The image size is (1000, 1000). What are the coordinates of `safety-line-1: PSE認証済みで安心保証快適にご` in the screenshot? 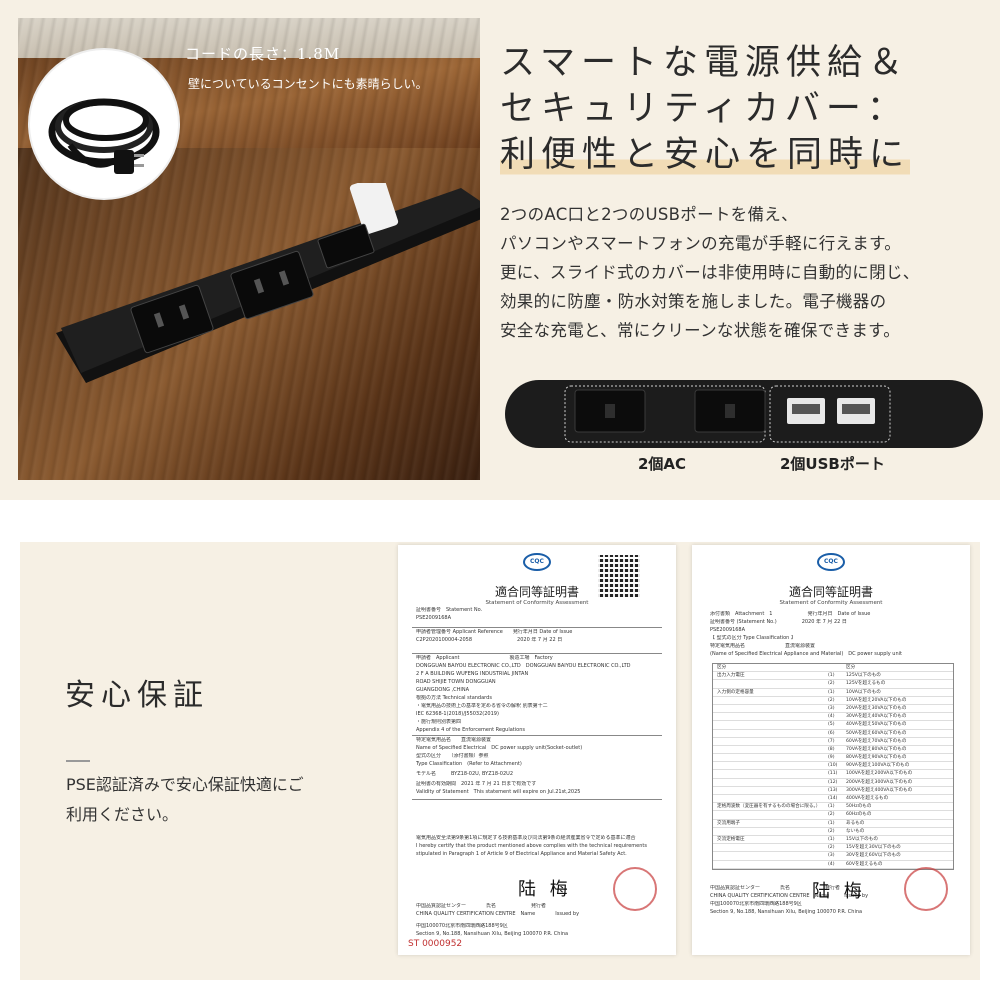 It's located at (185, 784).